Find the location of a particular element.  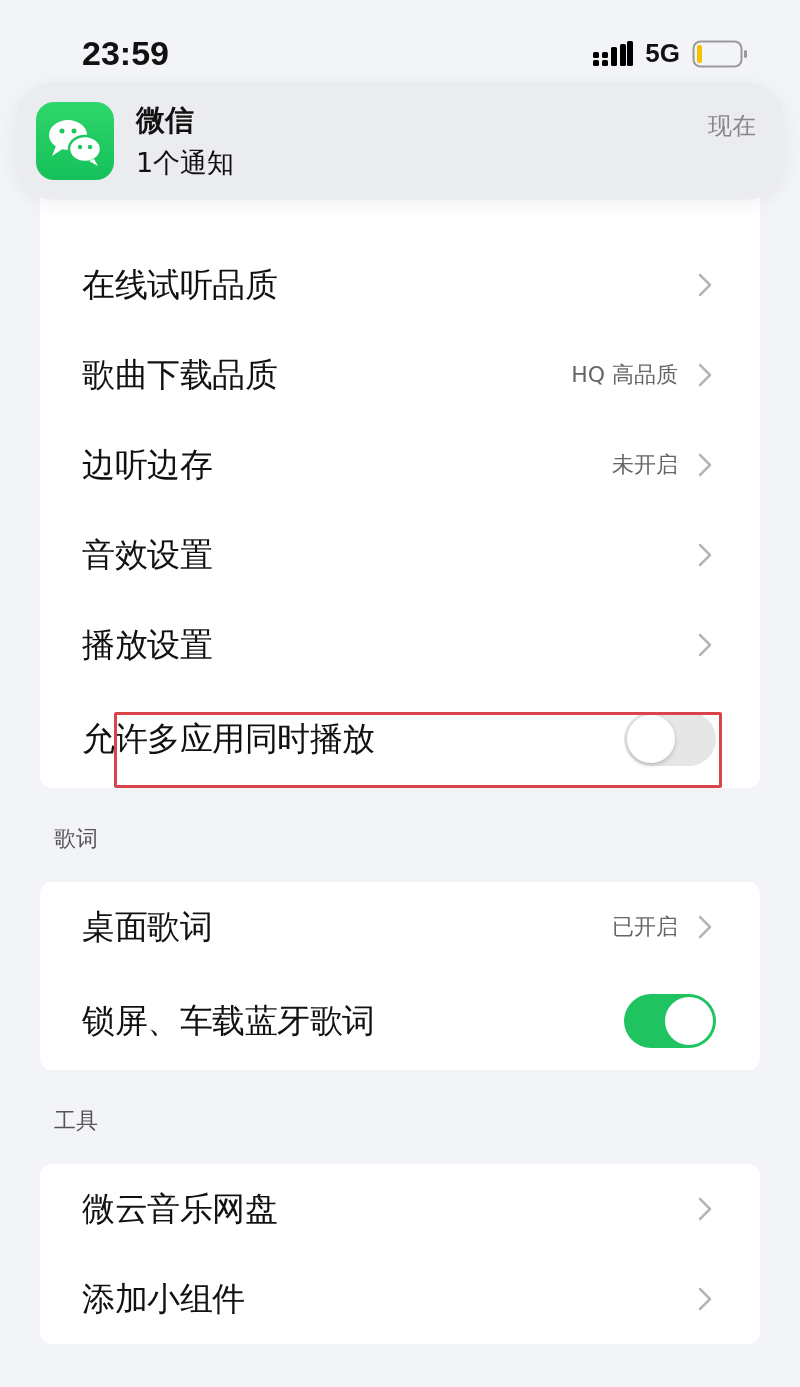

setting-label: 允许多应用同时播放 is located at coordinates (228, 739).